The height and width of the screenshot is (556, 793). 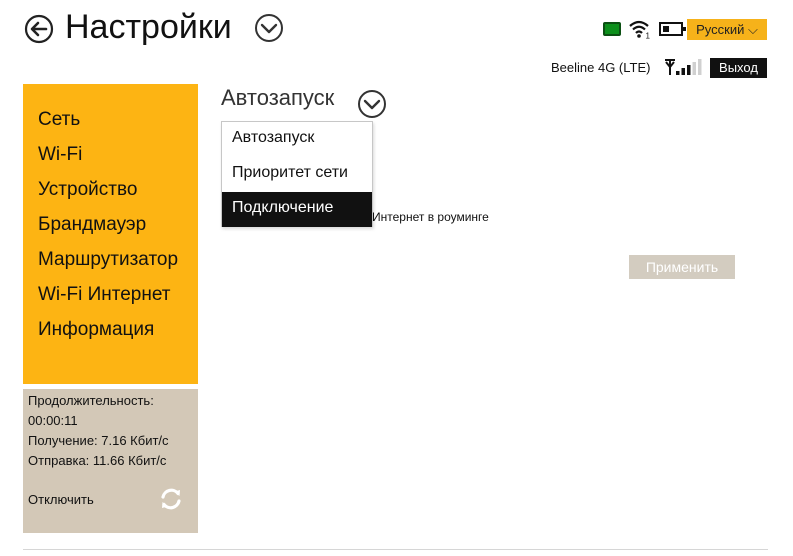 What do you see at coordinates (683, 67) in the screenshot?
I see `signal-strength-icon` at bounding box center [683, 67].